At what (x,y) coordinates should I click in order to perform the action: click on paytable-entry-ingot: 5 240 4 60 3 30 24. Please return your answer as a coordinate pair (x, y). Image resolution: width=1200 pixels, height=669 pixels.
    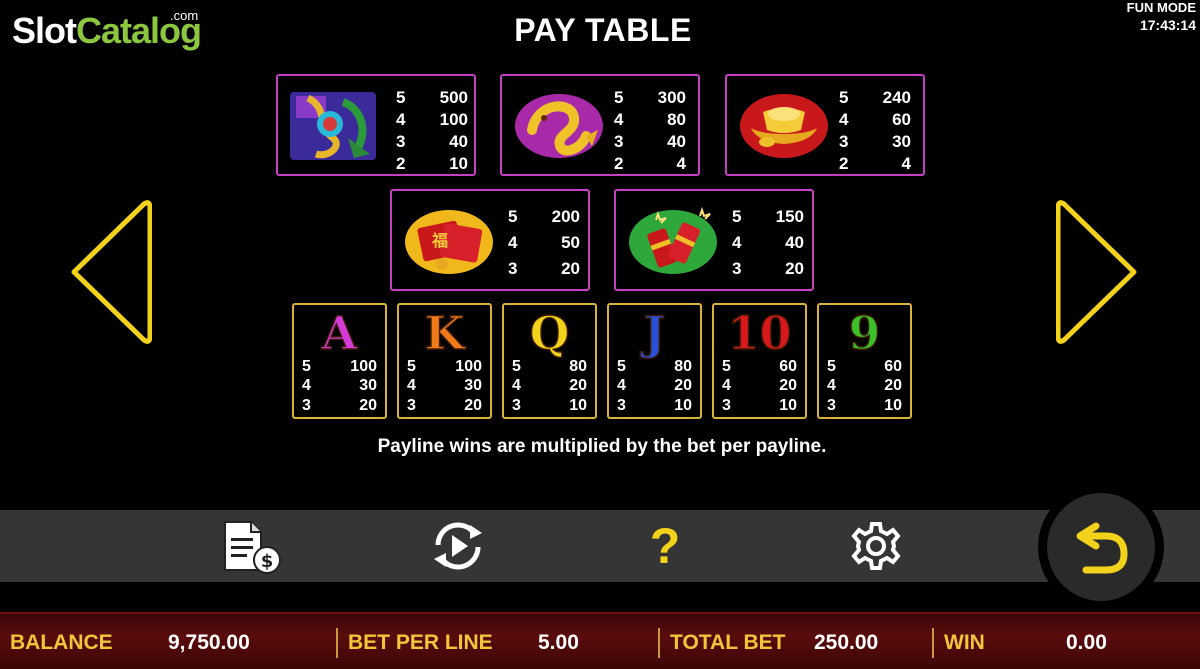
    Looking at the image, I should click on (825, 125).